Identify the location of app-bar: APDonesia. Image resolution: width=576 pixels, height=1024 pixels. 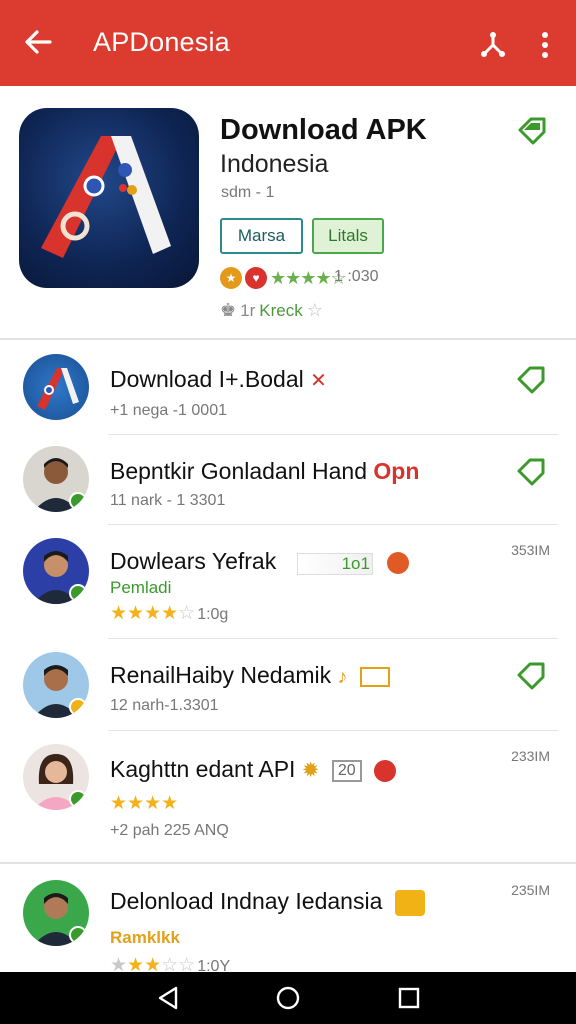
(288, 43).